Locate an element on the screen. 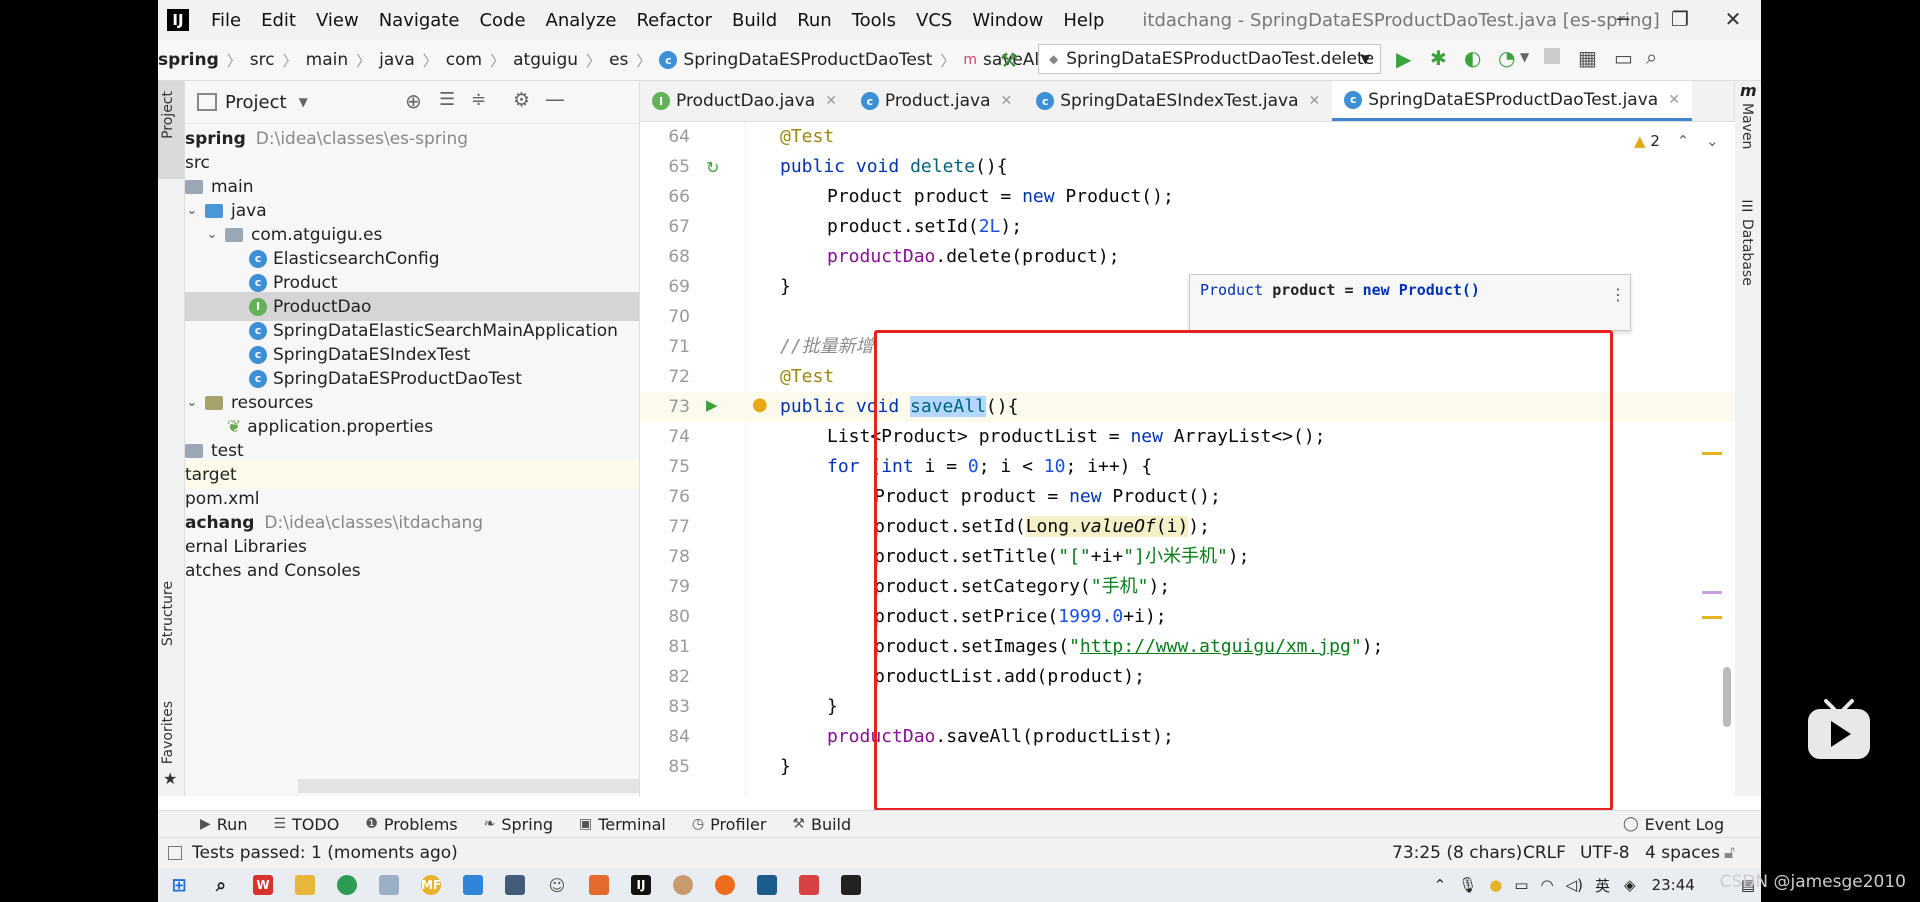 This screenshot has width=1920, height=902. lightbulb-icon: ● is located at coordinates (760, 404).